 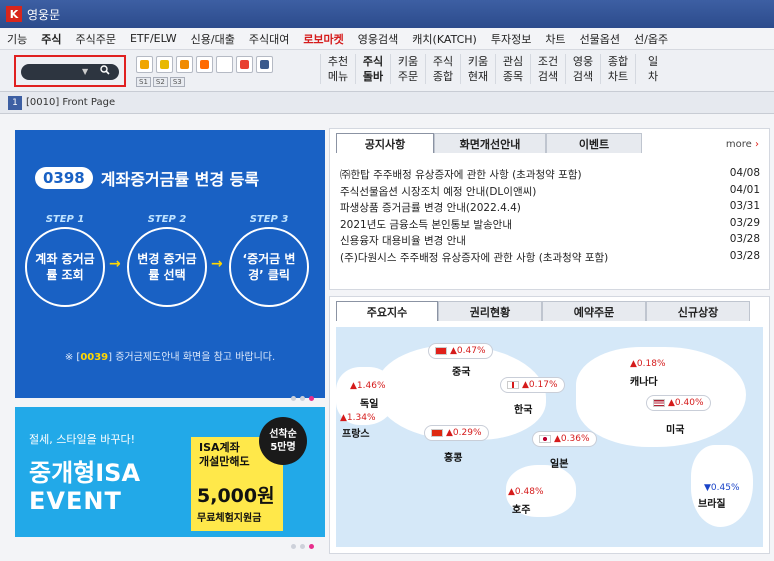 I want to click on menu-item-3: ETF/ELW, so click(x=153, y=38).